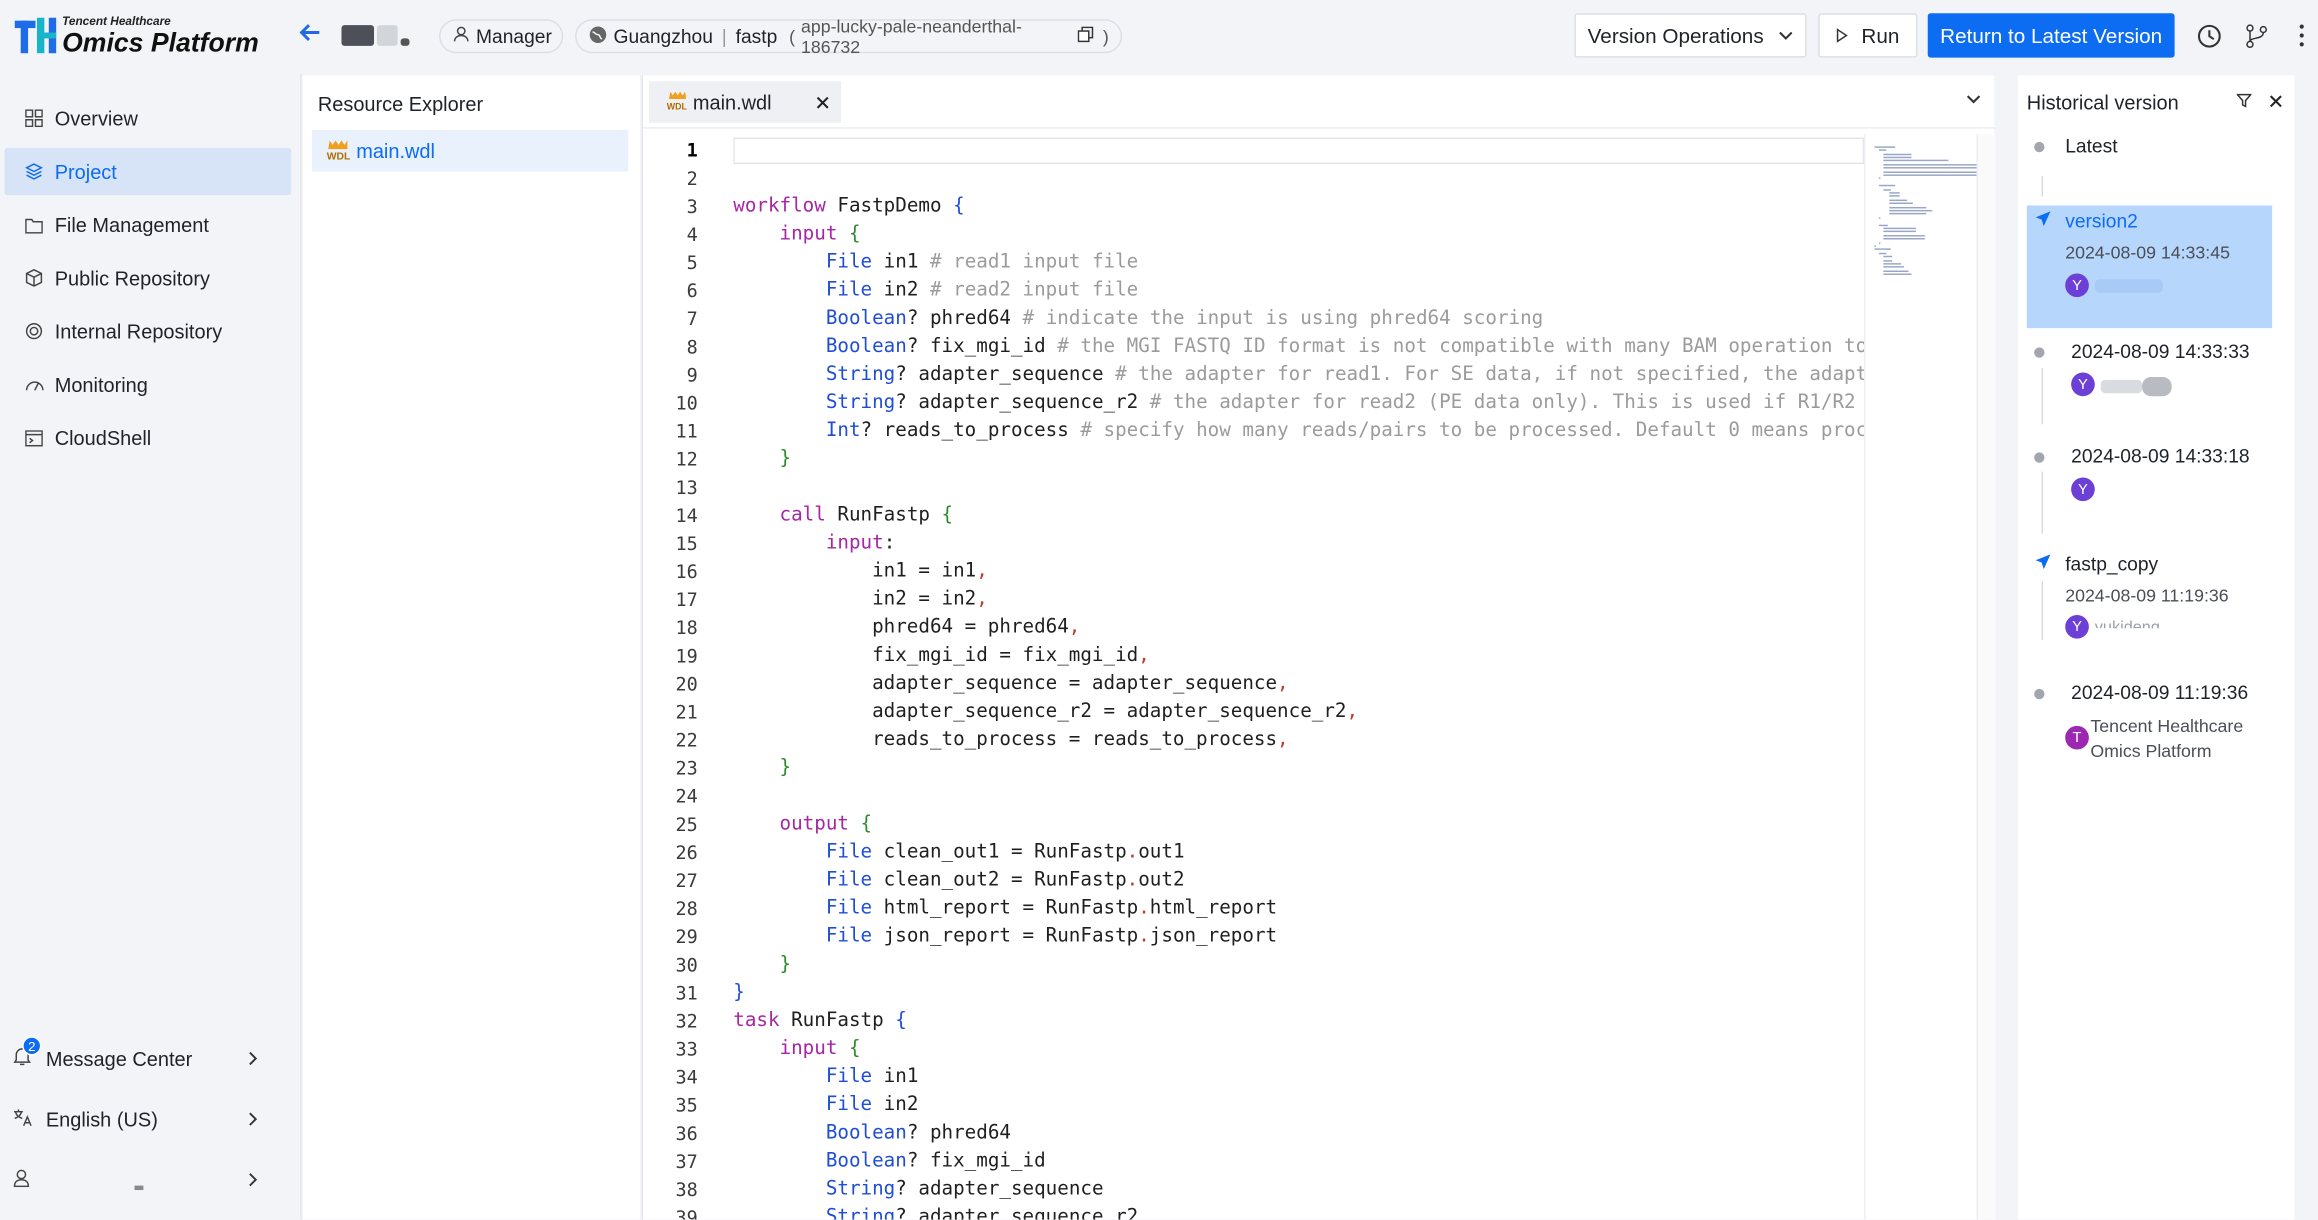  Describe the element at coordinates (1253, 628) in the screenshot. I see `code-line: 18 phred64 = phred64,` at that location.